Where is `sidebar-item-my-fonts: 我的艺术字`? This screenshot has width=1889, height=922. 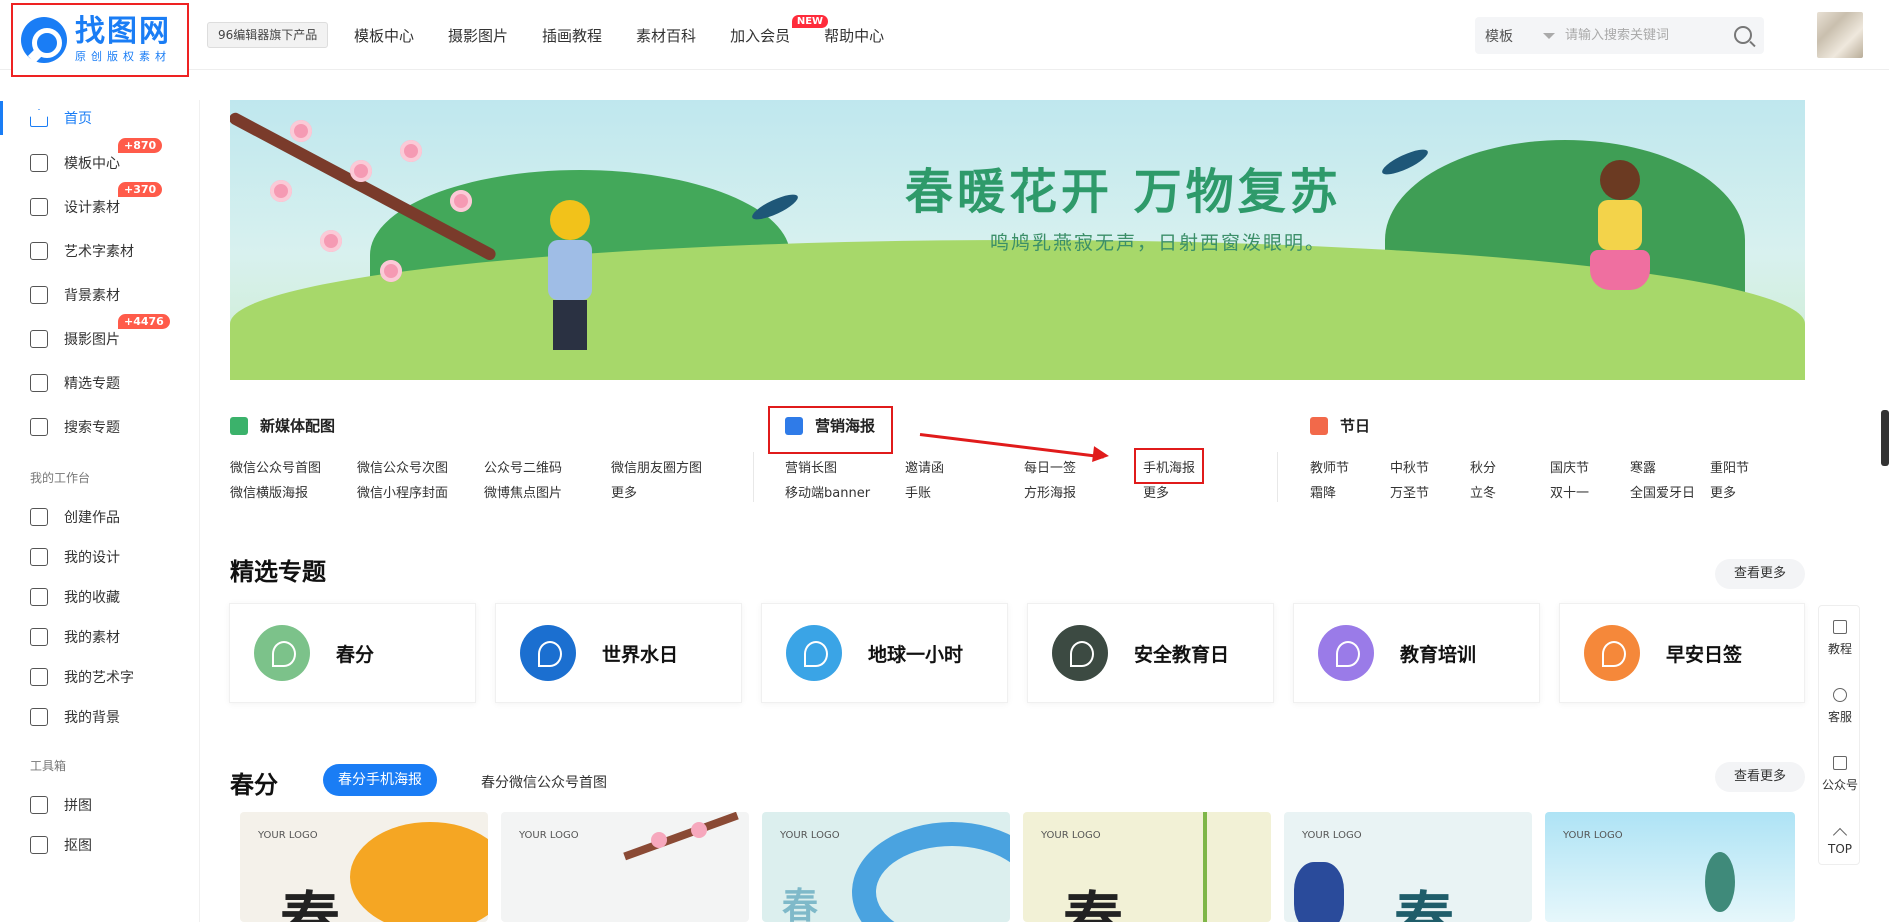 sidebar-item-my-fonts: 我的艺术字 is located at coordinates (100, 677).